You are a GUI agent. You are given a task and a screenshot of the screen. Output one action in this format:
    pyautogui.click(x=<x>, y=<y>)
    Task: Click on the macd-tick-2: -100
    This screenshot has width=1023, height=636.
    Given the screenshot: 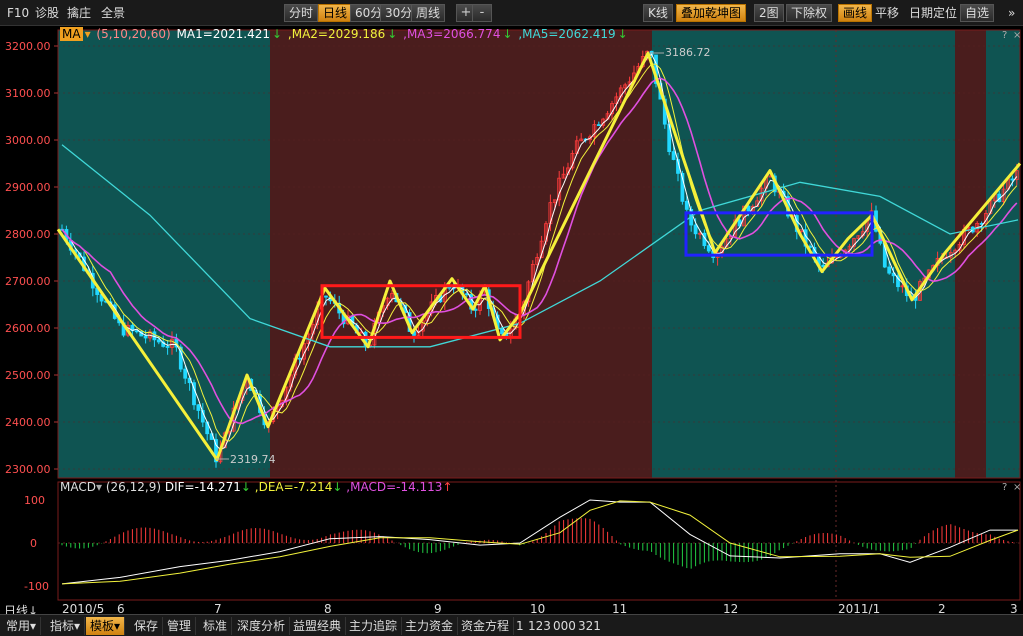 What is the action you would take?
    pyautogui.click(x=36, y=586)
    